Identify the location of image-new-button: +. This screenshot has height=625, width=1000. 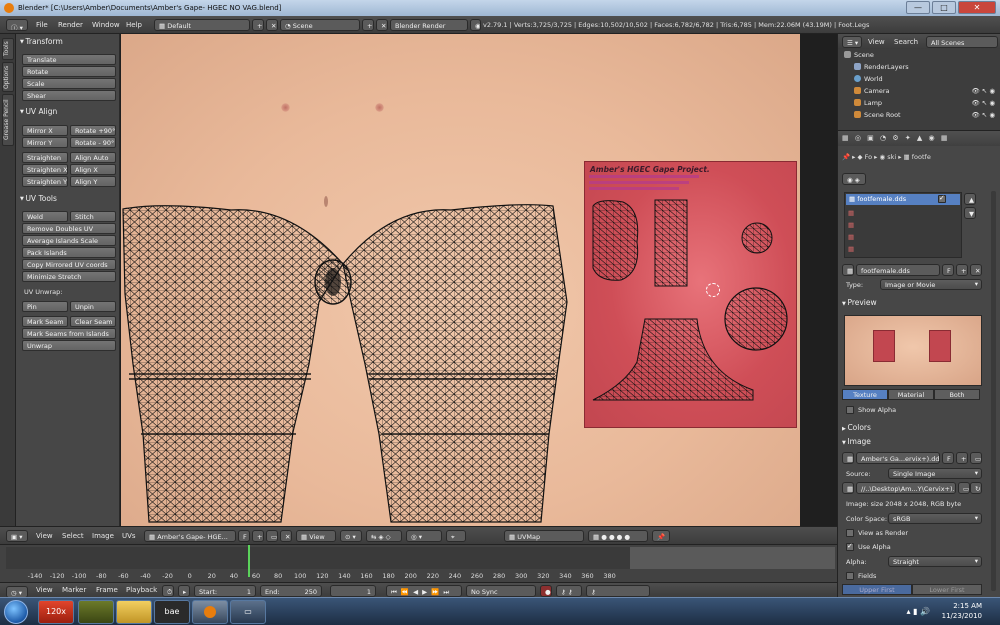
(962, 458).